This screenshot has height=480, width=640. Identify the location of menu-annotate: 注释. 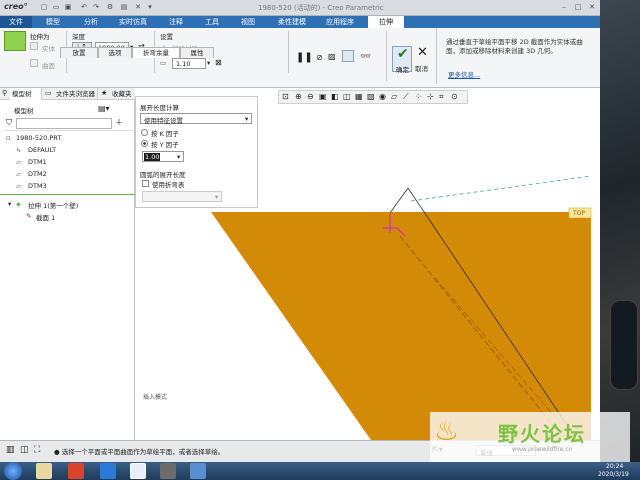
(176, 22).